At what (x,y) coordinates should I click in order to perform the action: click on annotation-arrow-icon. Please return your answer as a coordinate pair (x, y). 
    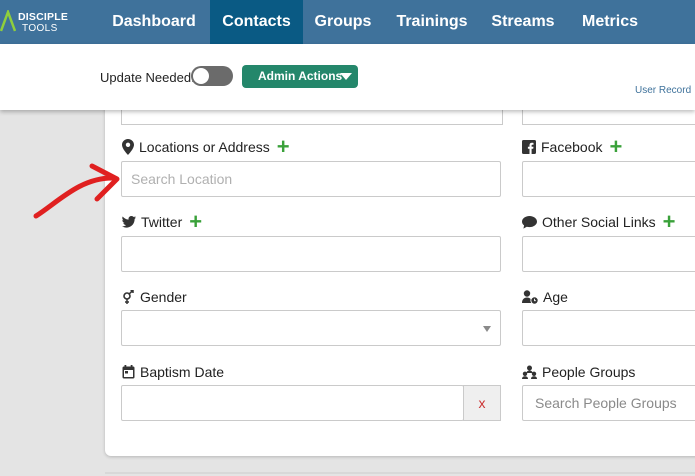
    Looking at the image, I should click on (76, 191).